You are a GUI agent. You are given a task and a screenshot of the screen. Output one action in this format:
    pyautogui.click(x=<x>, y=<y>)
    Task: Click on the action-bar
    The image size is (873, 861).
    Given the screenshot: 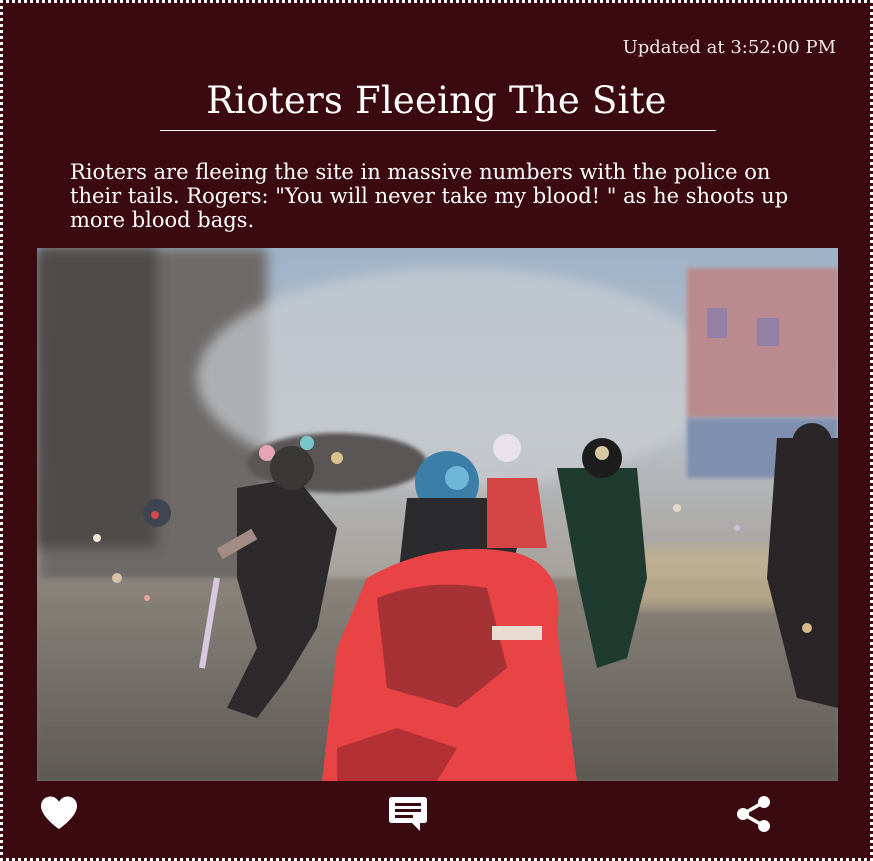 What is the action you would take?
    pyautogui.click(x=436, y=815)
    